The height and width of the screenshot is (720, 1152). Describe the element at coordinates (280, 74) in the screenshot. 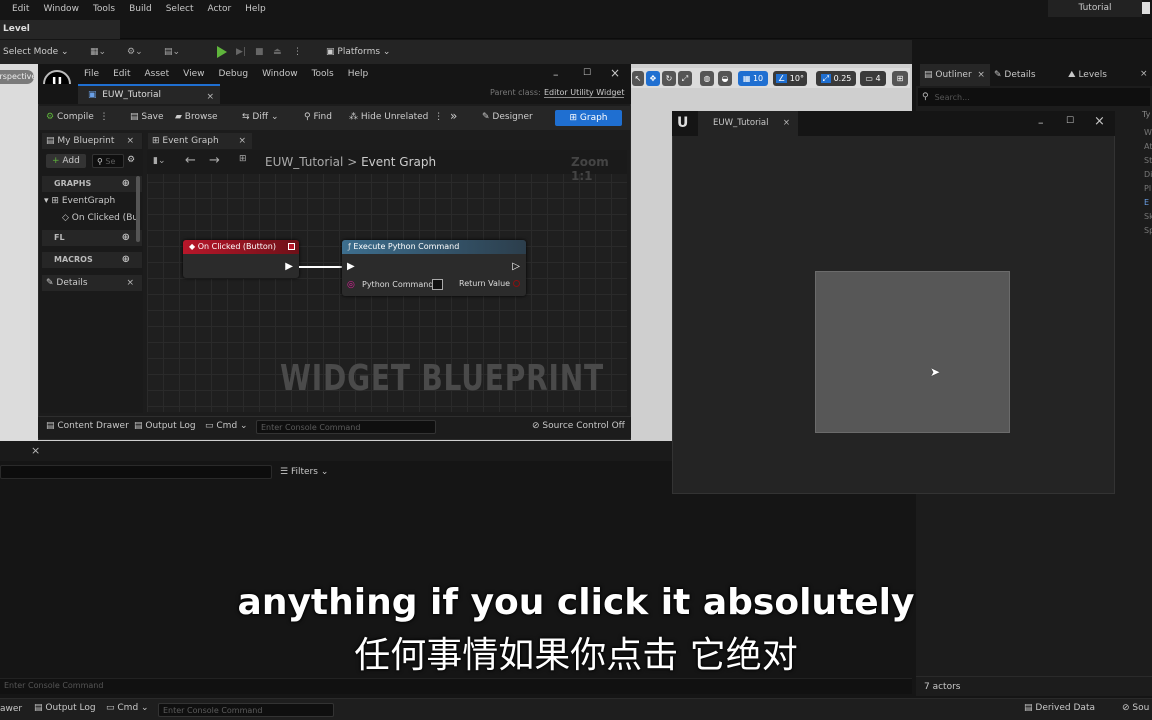

I see `bp-menu-window: Window` at that location.